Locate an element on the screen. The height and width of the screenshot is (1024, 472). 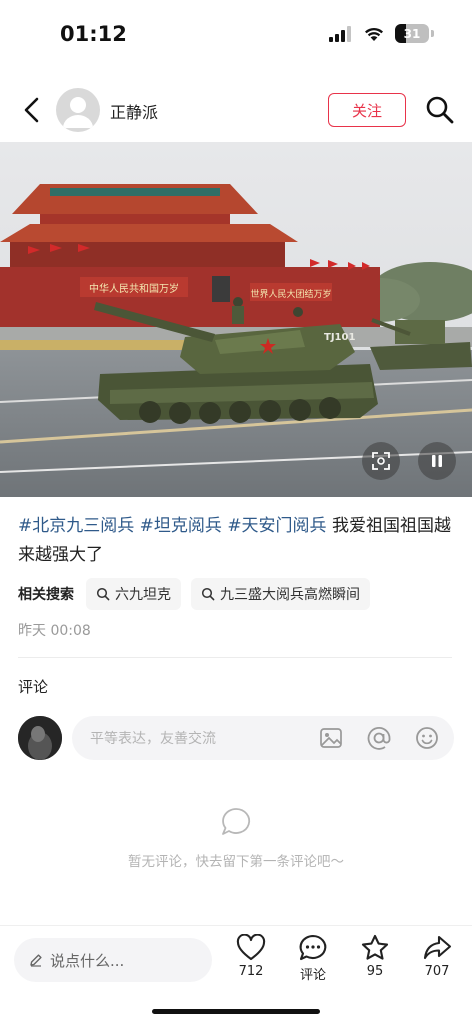
related-searches-label: 相关搜索 is located at coordinates (46, 595).